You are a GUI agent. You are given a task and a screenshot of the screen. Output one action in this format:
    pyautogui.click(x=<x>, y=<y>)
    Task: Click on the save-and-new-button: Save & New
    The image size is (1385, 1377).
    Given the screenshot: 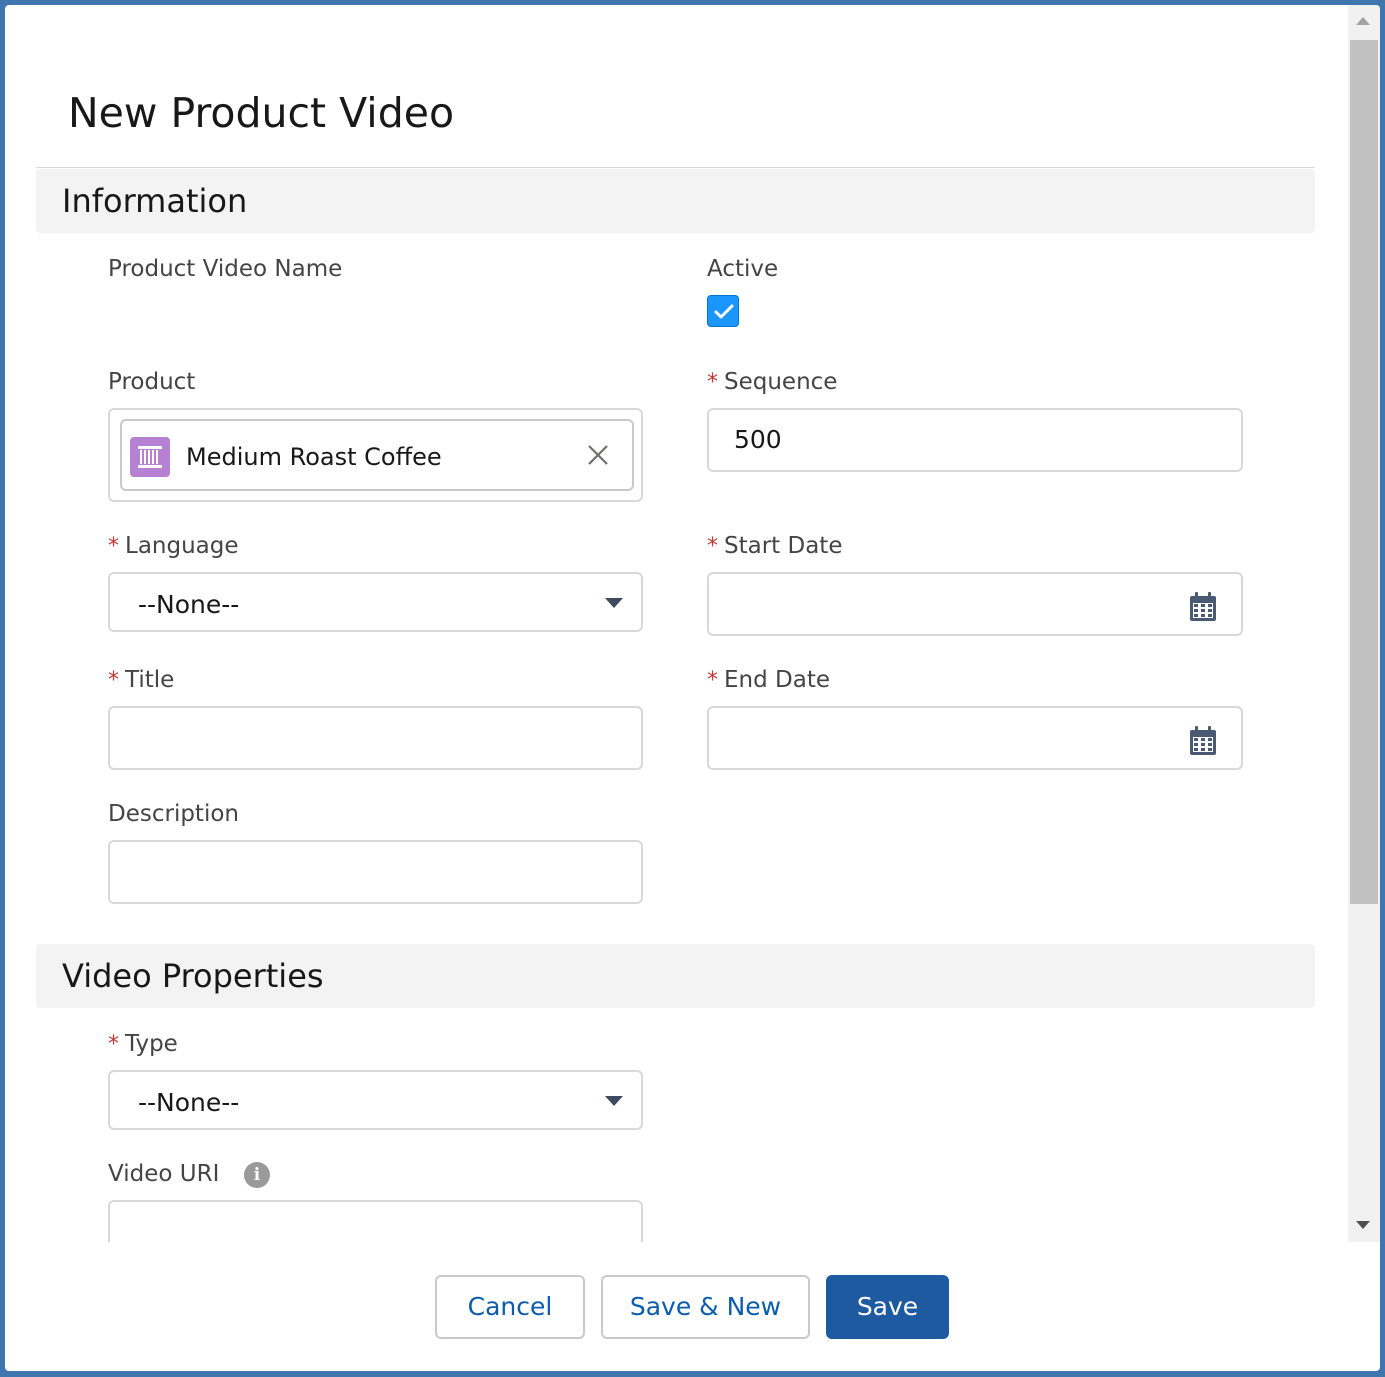 What is the action you would take?
    pyautogui.click(x=705, y=1307)
    